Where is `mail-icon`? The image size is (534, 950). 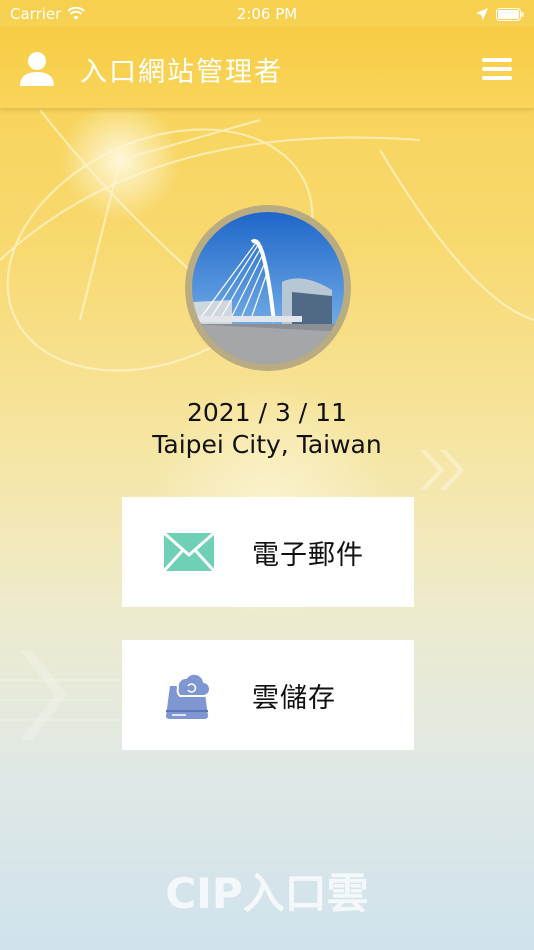 mail-icon is located at coordinates (189, 552).